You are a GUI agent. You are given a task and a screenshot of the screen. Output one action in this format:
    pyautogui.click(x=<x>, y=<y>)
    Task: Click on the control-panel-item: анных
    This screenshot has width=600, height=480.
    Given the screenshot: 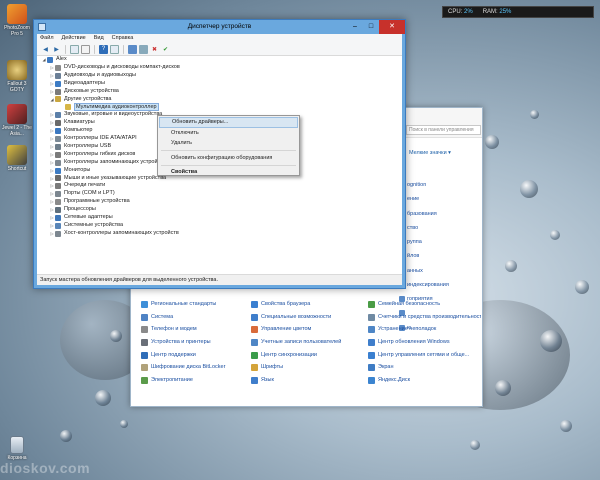 What is the action you would take?
    pyautogui.click(x=439, y=271)
    